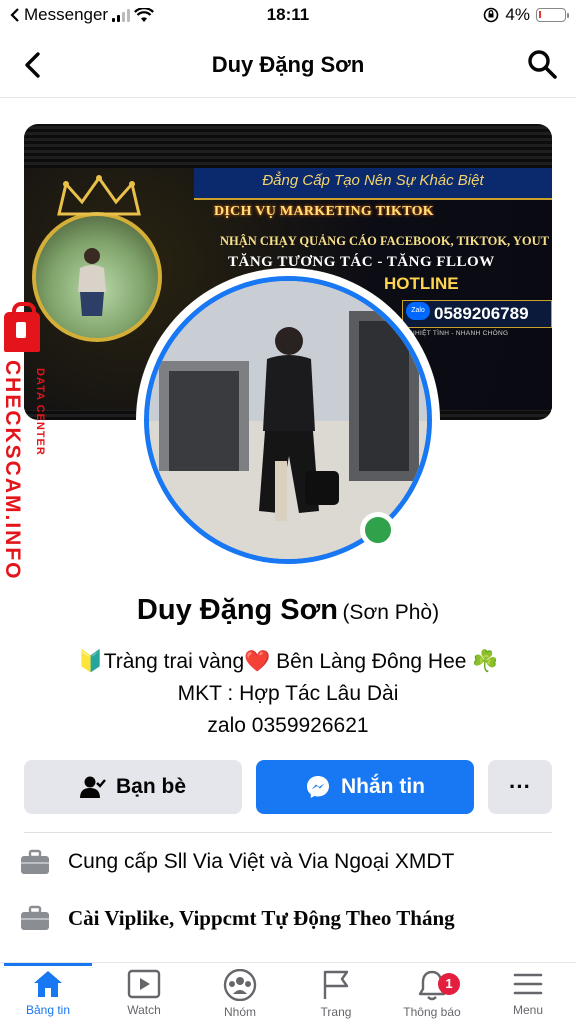 Image resolution: width=576 pixels, height=1024 pixels. I want to click on orientation-lock-icon, so click(491, 15).